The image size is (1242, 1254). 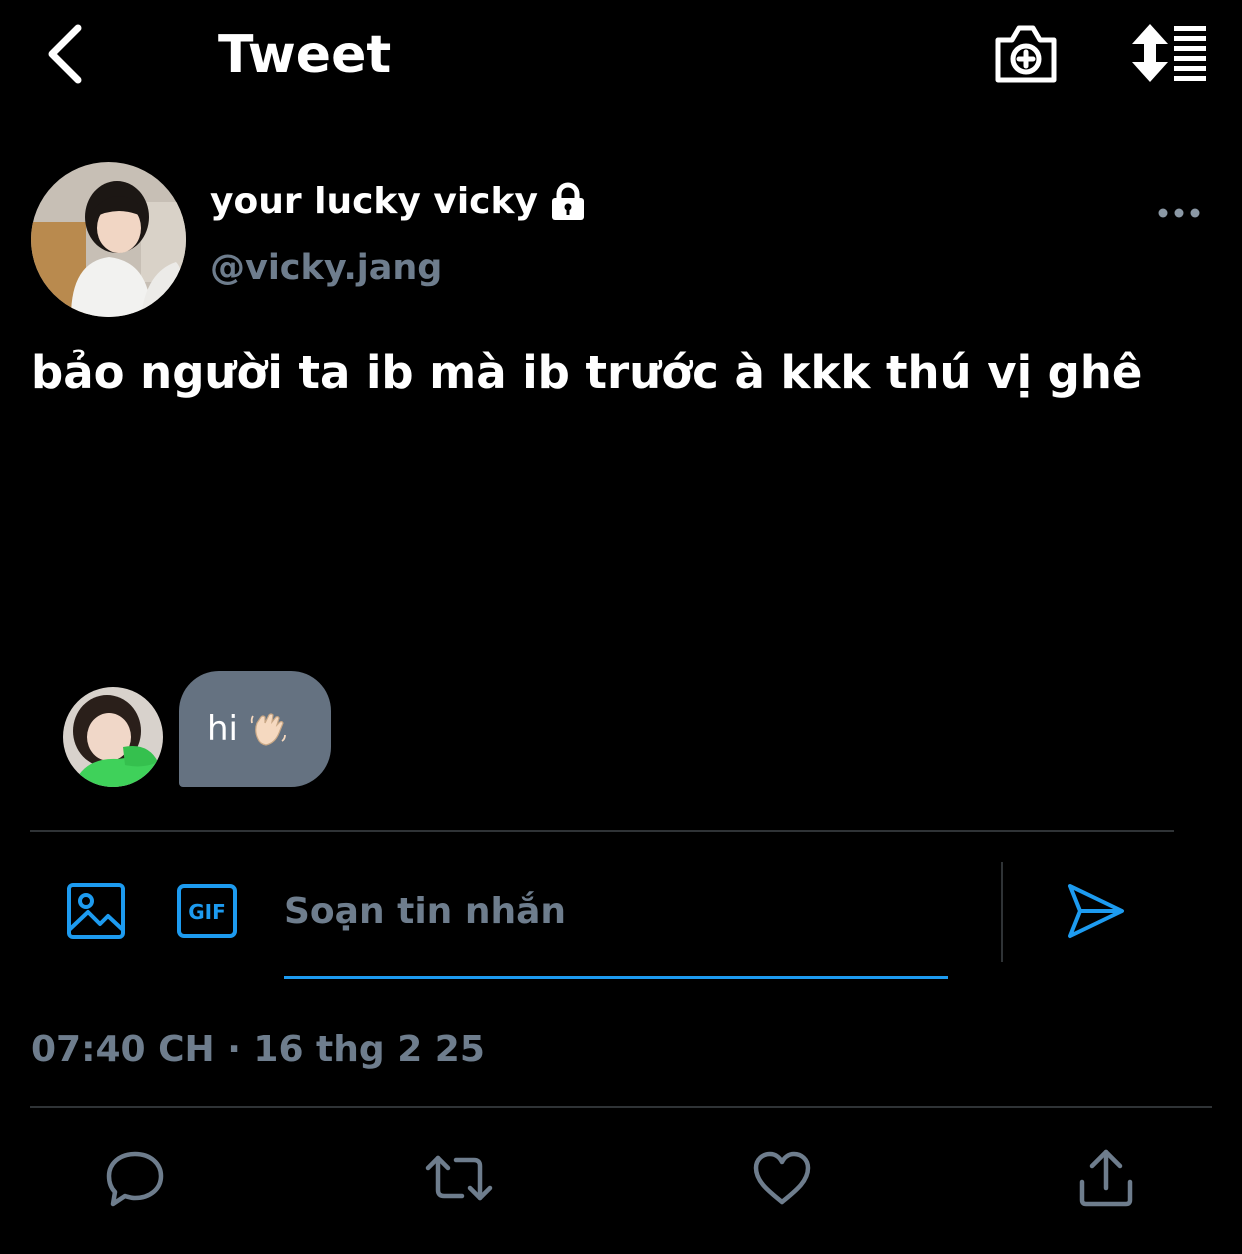 What do you see at coordinates (1002, 912) in the screenshot?
I see `composer-divider` at bounding box center [1002, 912].